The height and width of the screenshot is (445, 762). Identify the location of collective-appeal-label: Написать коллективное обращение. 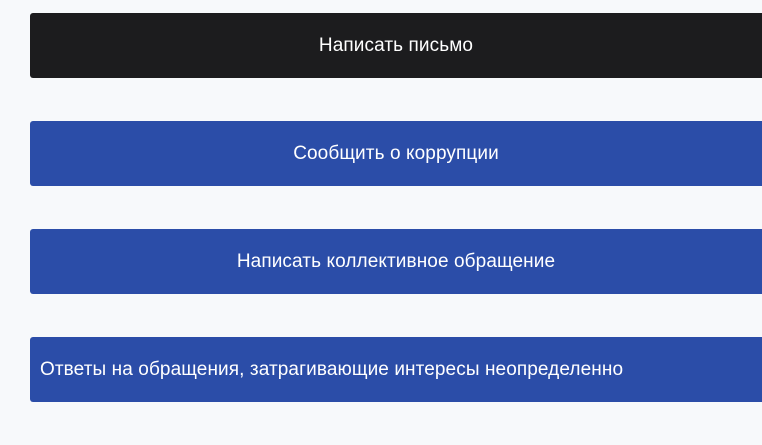
(396, 261).